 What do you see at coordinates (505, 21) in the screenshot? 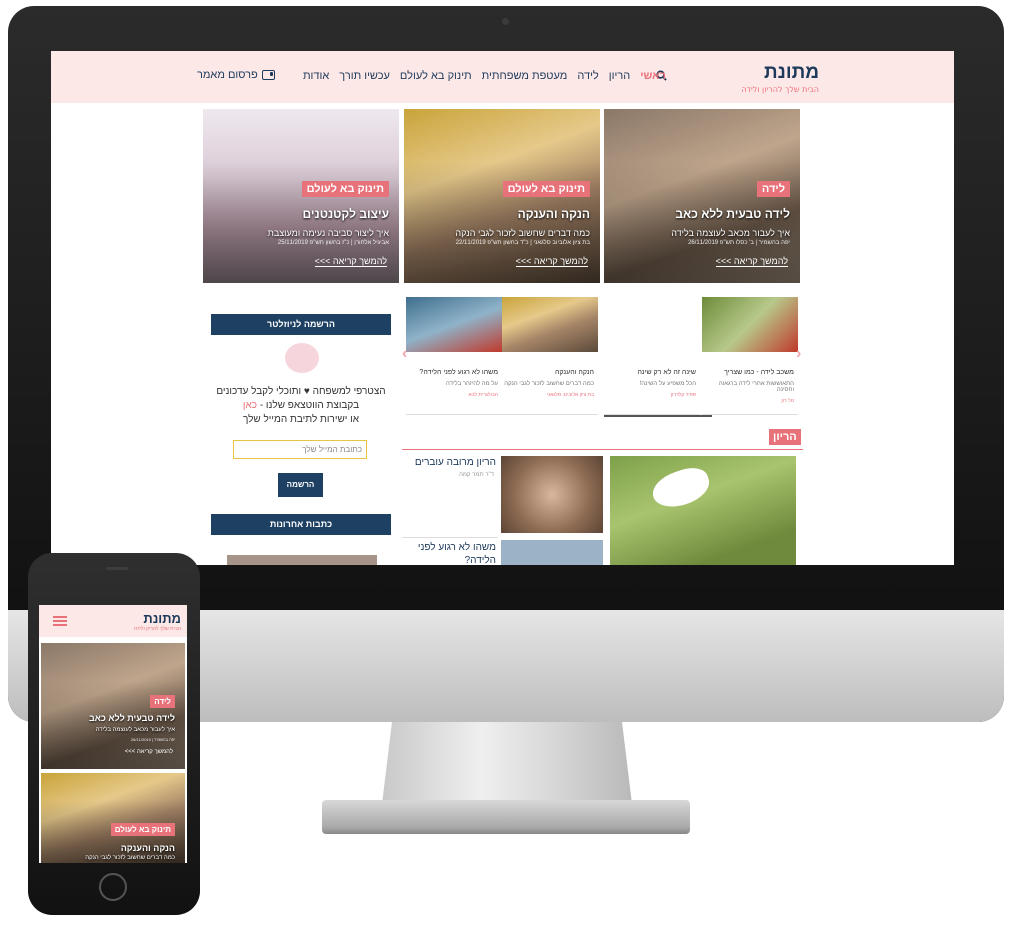
I see `imac-camera` at bounding box center [505, 21].